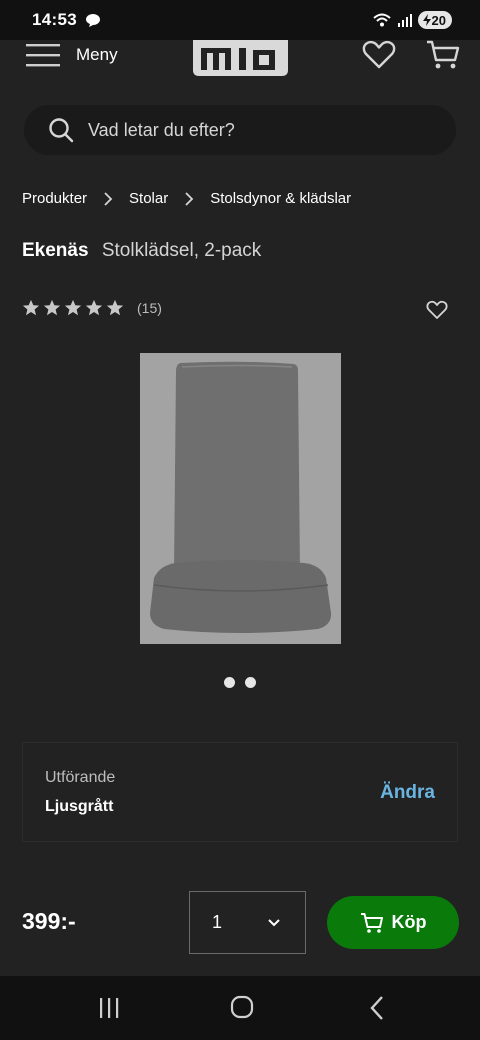 The image size is (480, 1040). Describe the element at coordinates (426, 20) in the screenshot. I see `charging-icon` at that location.